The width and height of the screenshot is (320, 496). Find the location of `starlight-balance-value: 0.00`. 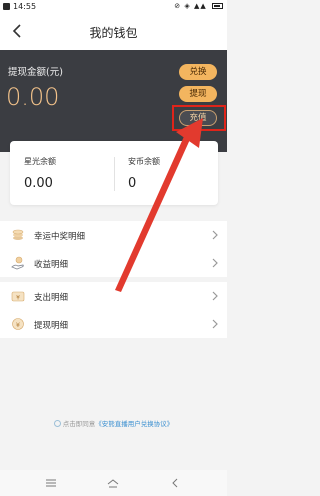

starlight-balance-value: 0.00 is located at coordinates (38, 183).